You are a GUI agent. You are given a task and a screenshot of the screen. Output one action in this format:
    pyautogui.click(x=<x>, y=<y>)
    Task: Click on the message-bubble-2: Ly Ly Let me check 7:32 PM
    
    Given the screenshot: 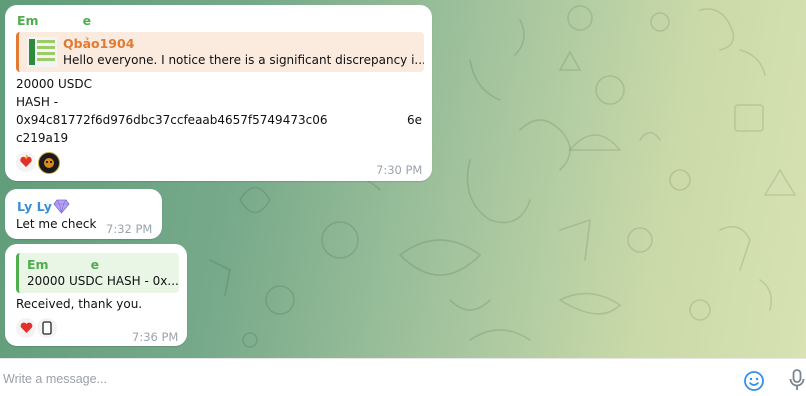 What is the action you would take?
    pyautogui.click(x=83, y=214)
    